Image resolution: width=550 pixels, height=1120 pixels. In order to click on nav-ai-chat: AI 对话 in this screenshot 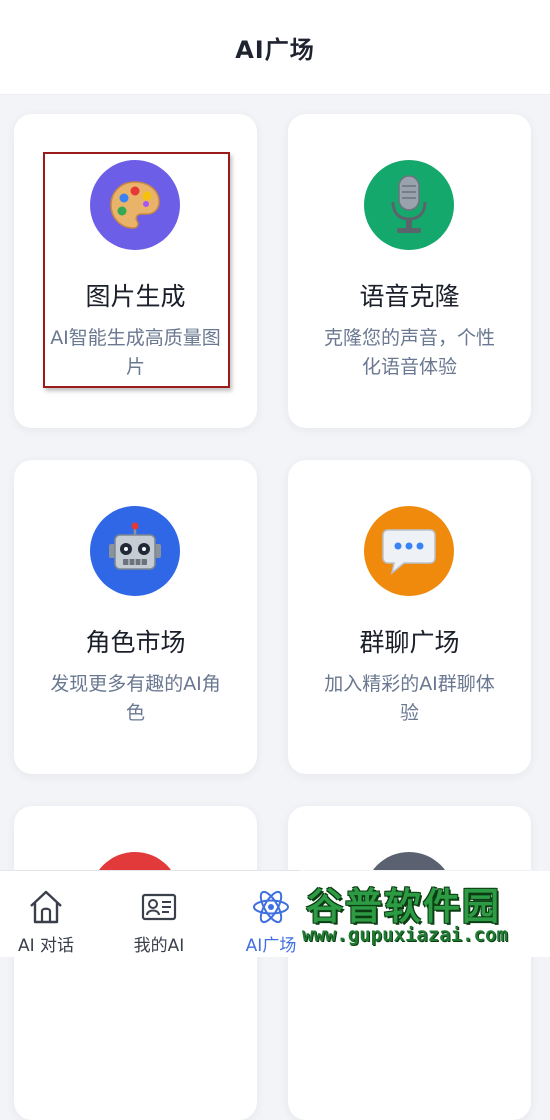, I will do `click(53, 914)`.